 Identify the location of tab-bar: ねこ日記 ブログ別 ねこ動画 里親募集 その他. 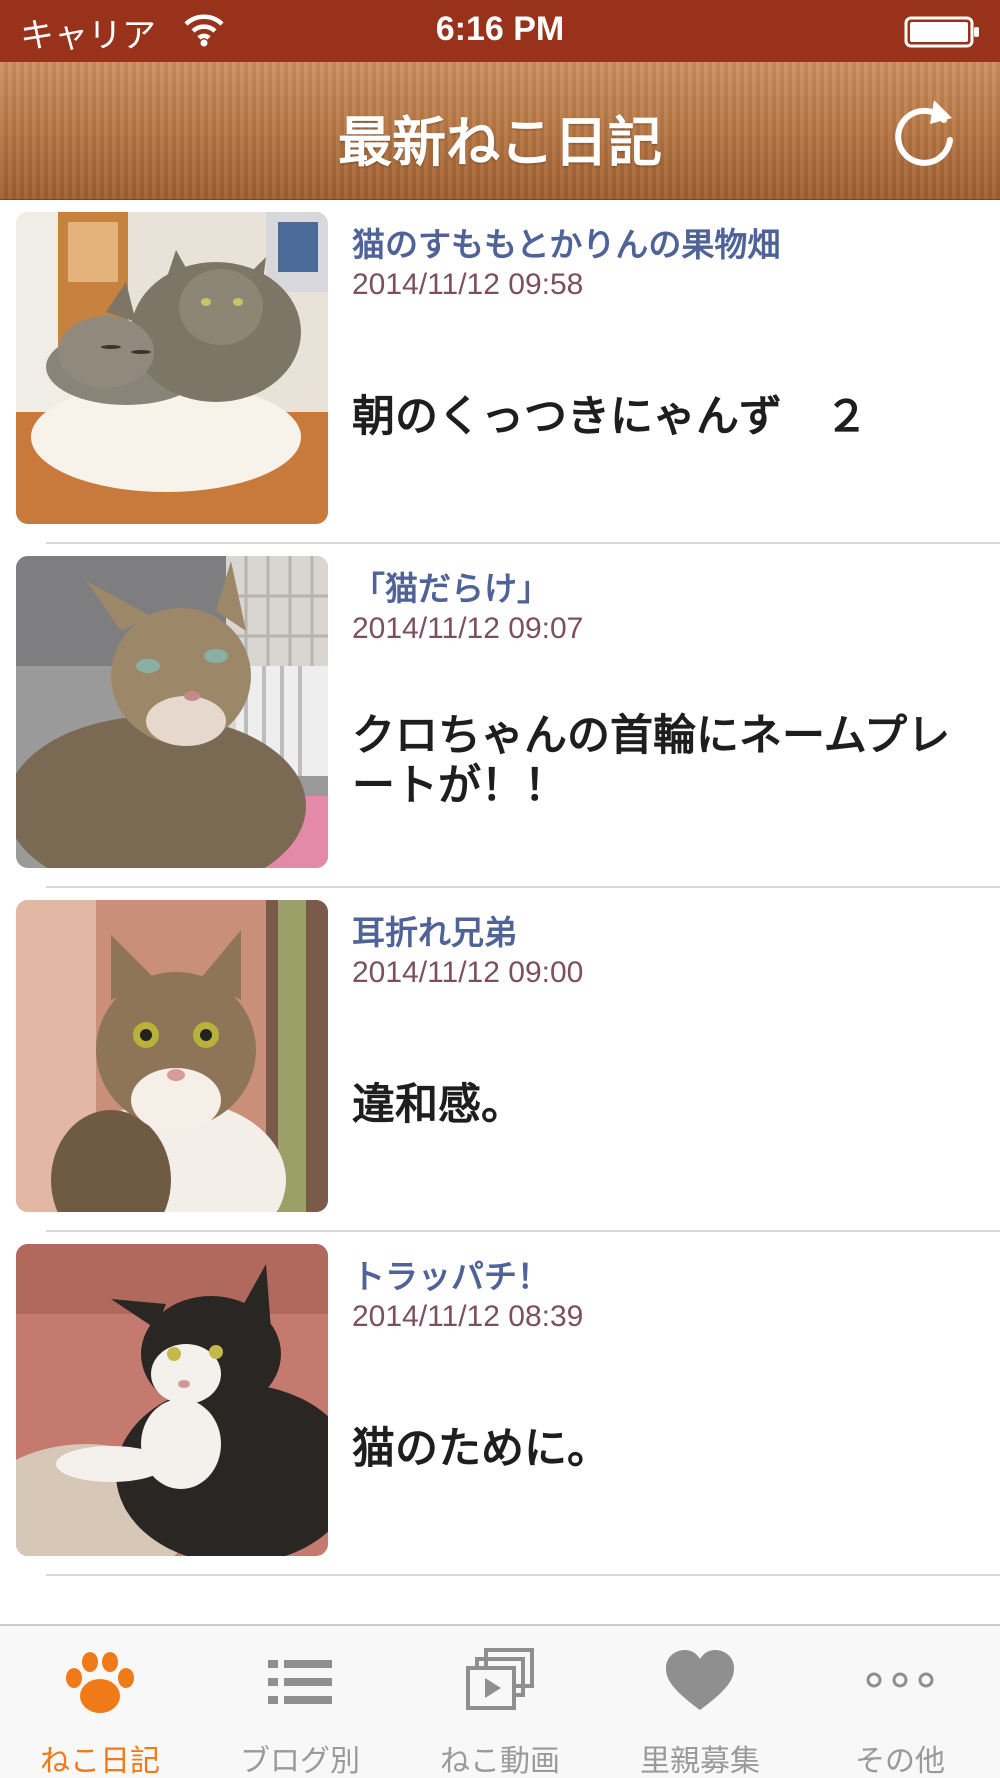
(500, 1701).